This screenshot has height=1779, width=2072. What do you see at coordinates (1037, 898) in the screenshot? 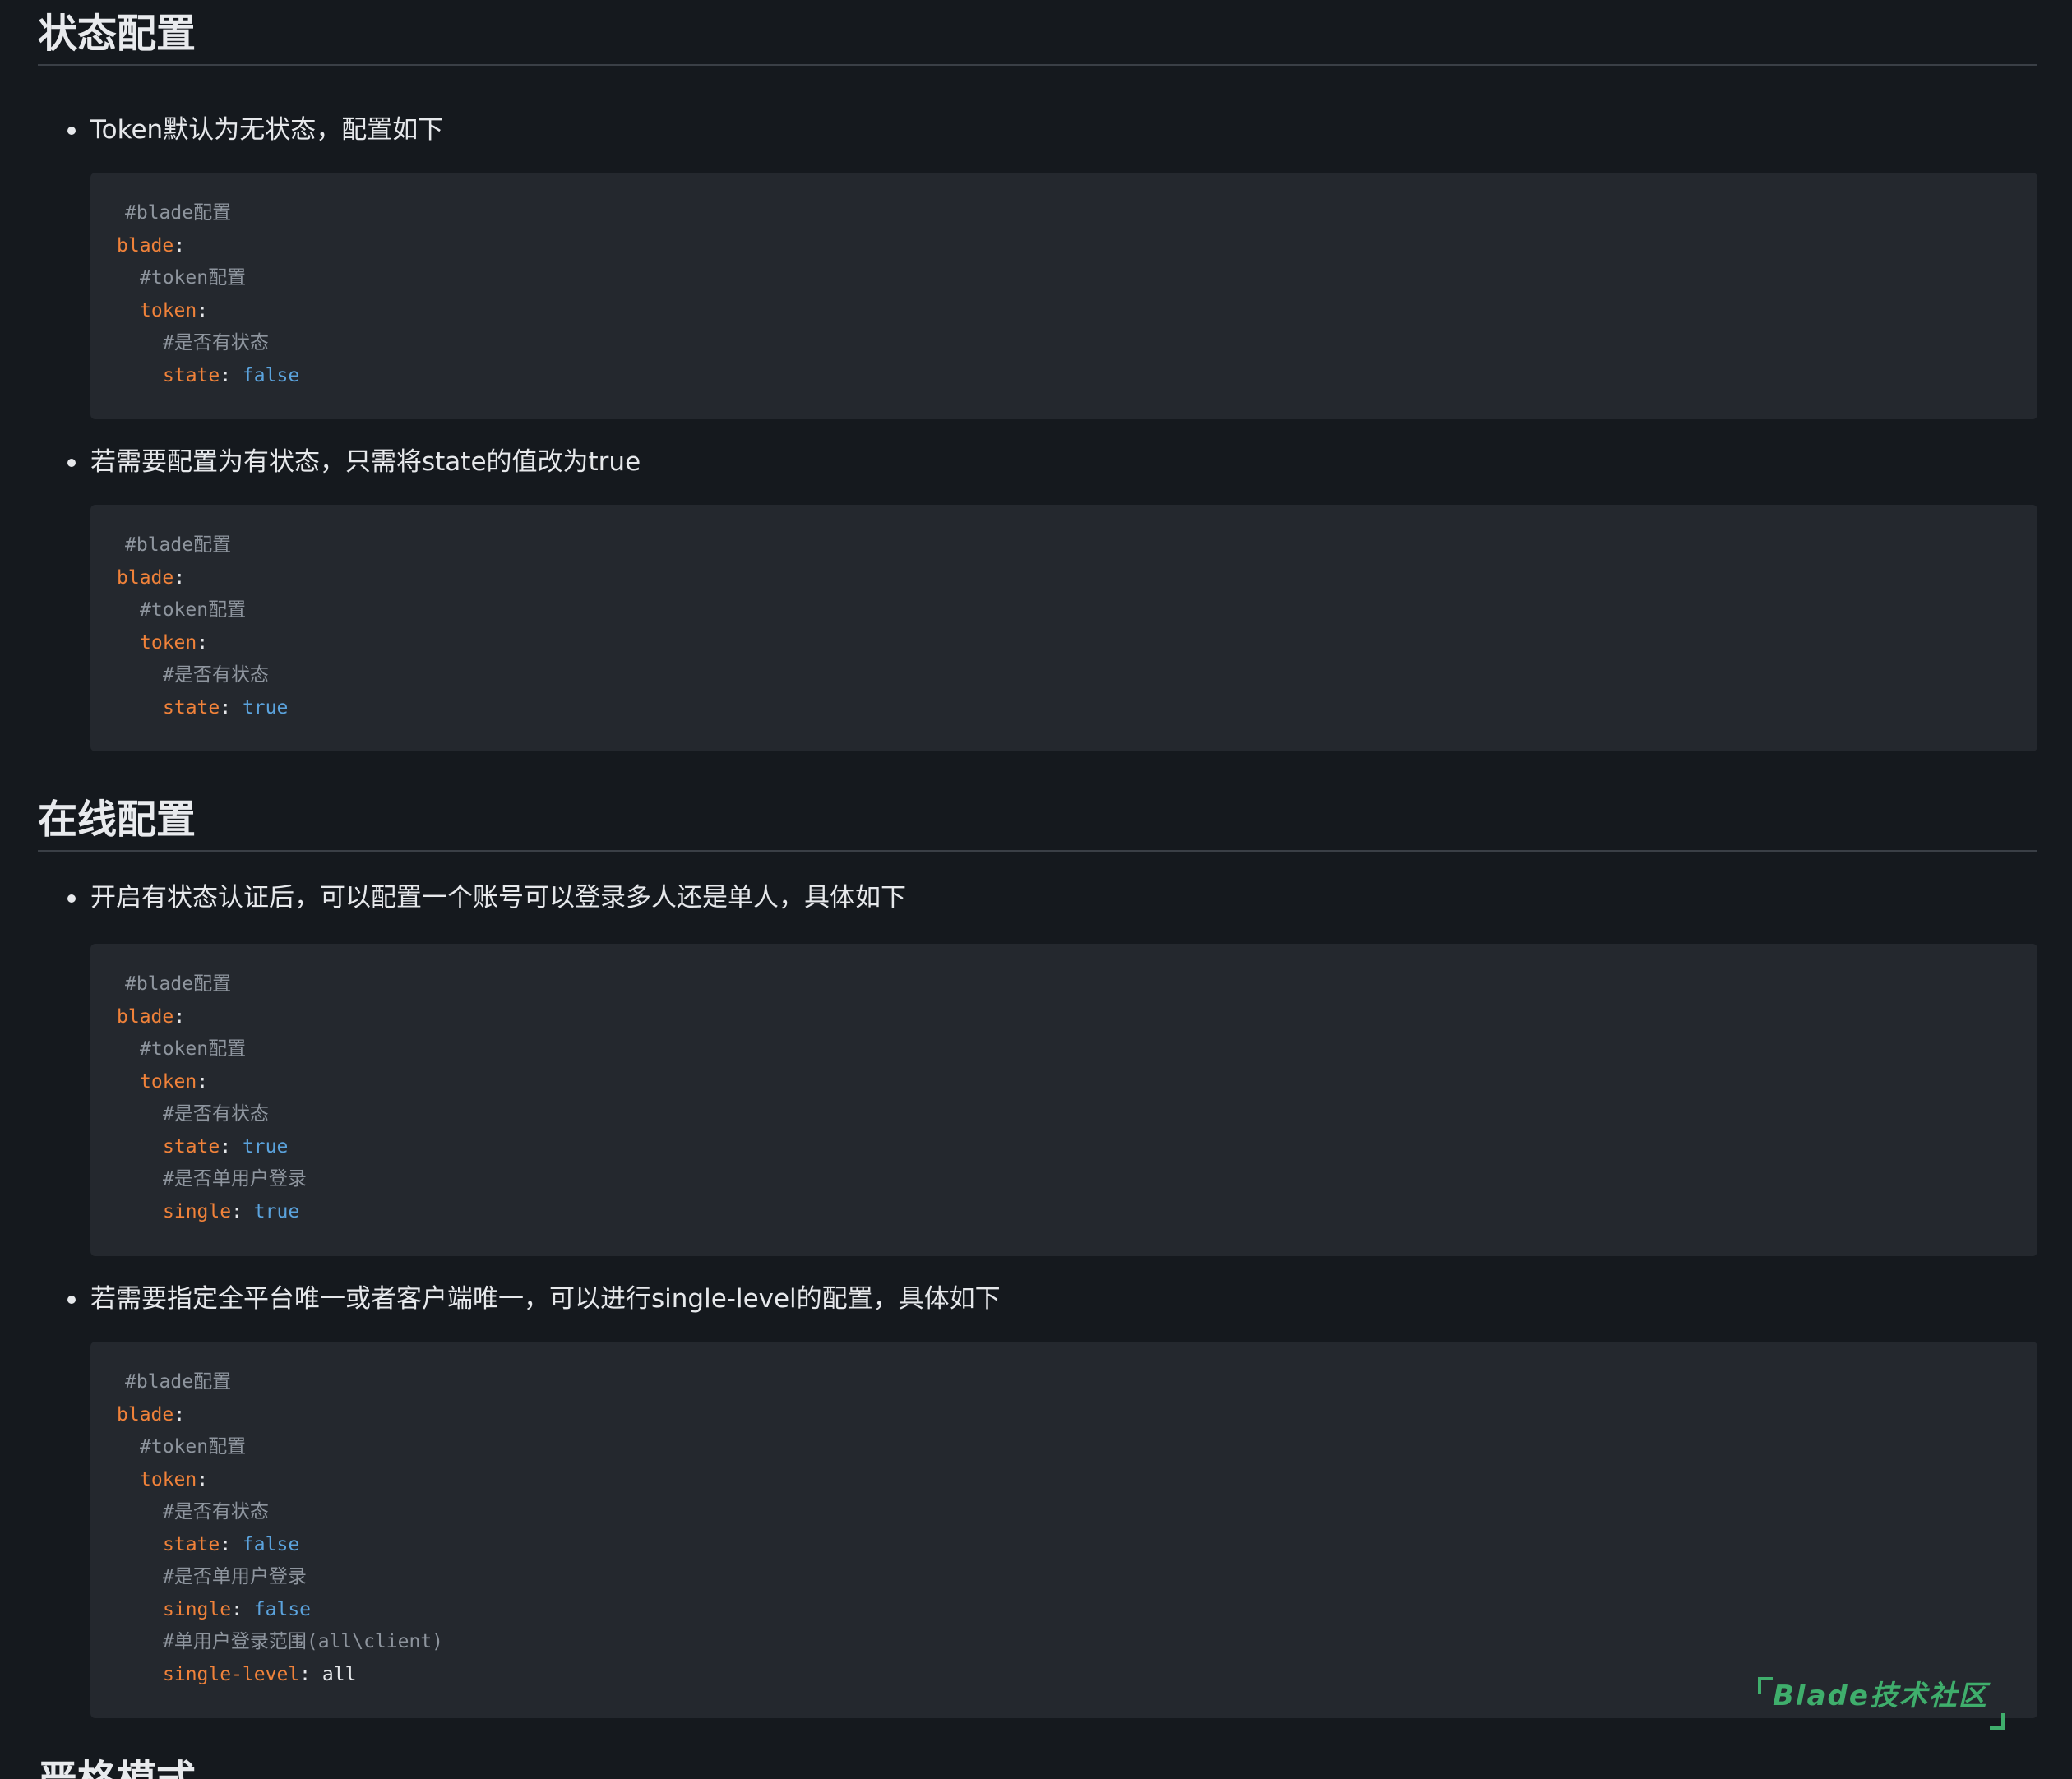
I see `list-item: 开启有状态认证后，可以配置一个账号可以登录多人还是单人，具体如下` at bounding box center [1037, 898].